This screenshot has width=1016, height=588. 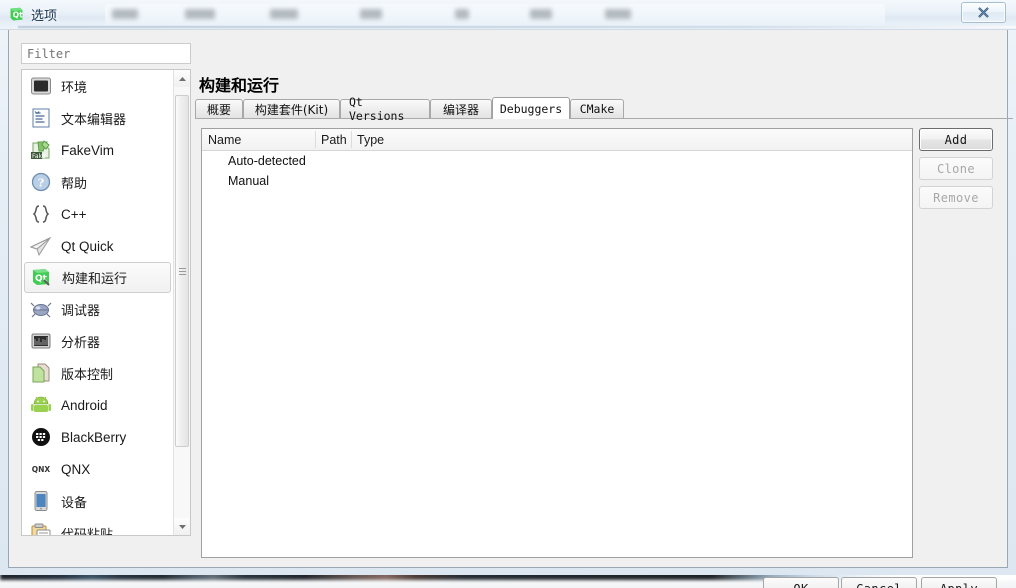 I want to click on close-button, so click(x=983, y=12).